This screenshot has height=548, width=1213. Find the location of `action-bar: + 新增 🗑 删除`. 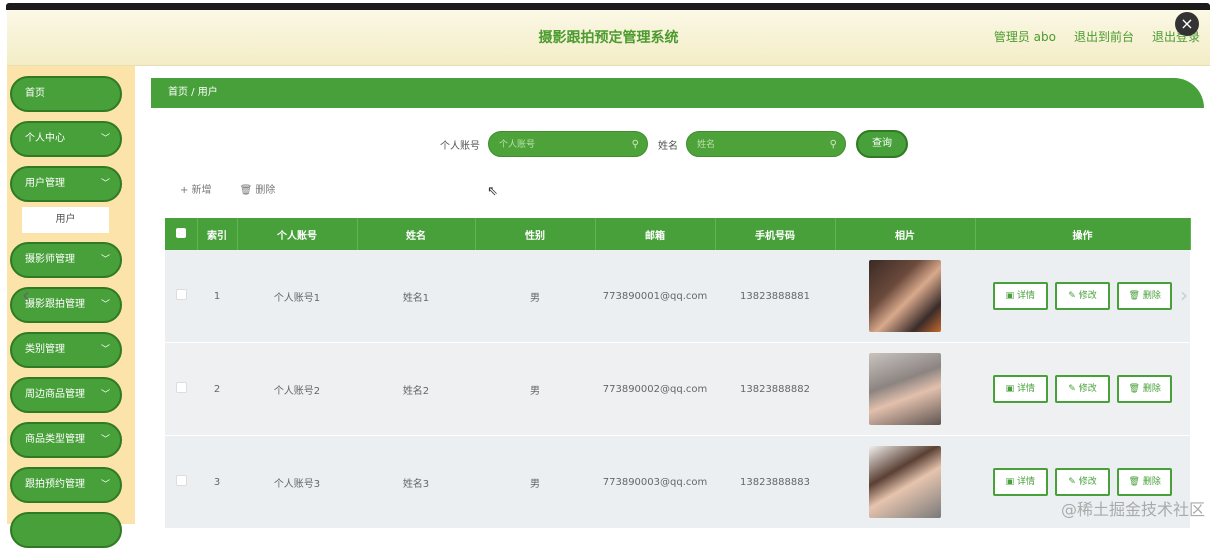

action-bar: + 新增 🗑 删除 is located at coordinates (227, 188).